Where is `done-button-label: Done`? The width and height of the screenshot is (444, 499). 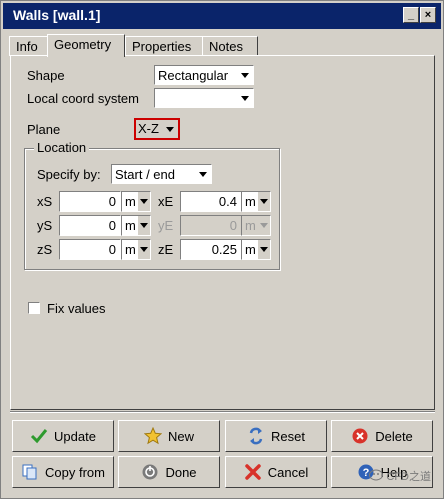 done-button-label: Done is located at coordinates (181, 472).